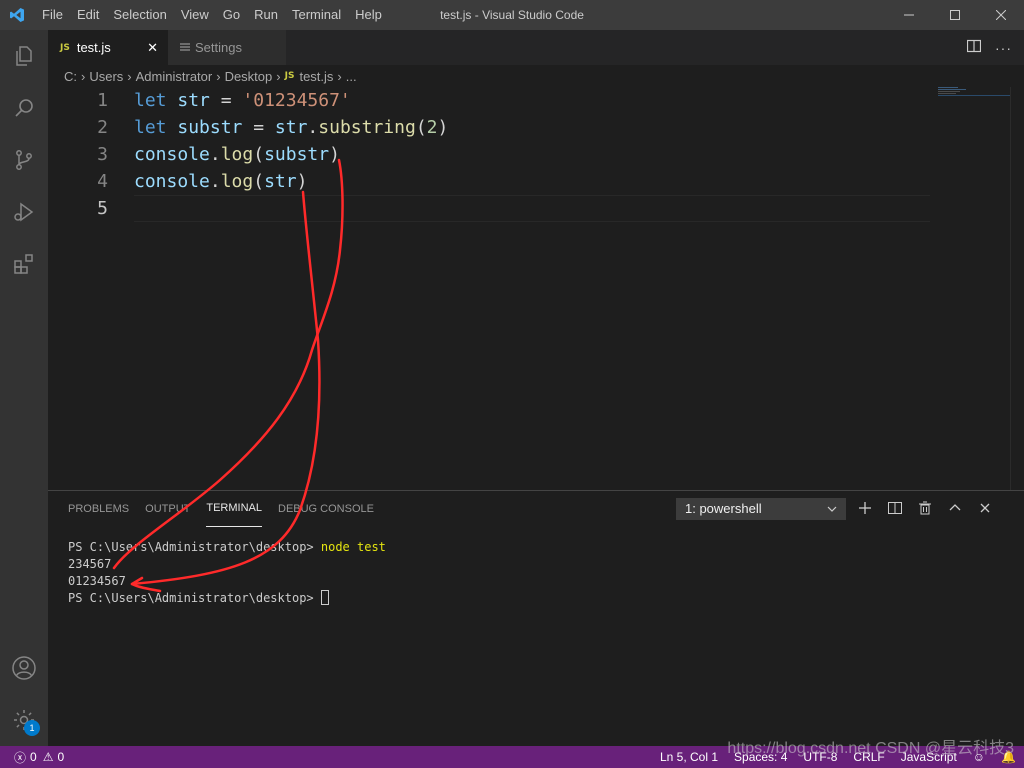 The image size is (1024, 768). Describe the element at coordinates (24, 264) in the screenshot. I see `extensions-icon` at that location.